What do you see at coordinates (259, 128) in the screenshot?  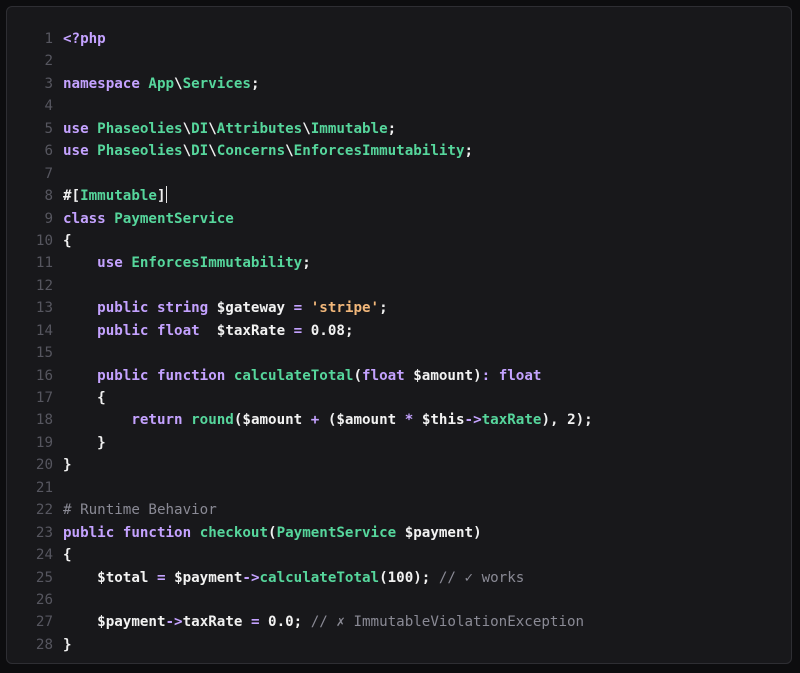 I see `code-token: Attributes` at bounding box center [259, 128].